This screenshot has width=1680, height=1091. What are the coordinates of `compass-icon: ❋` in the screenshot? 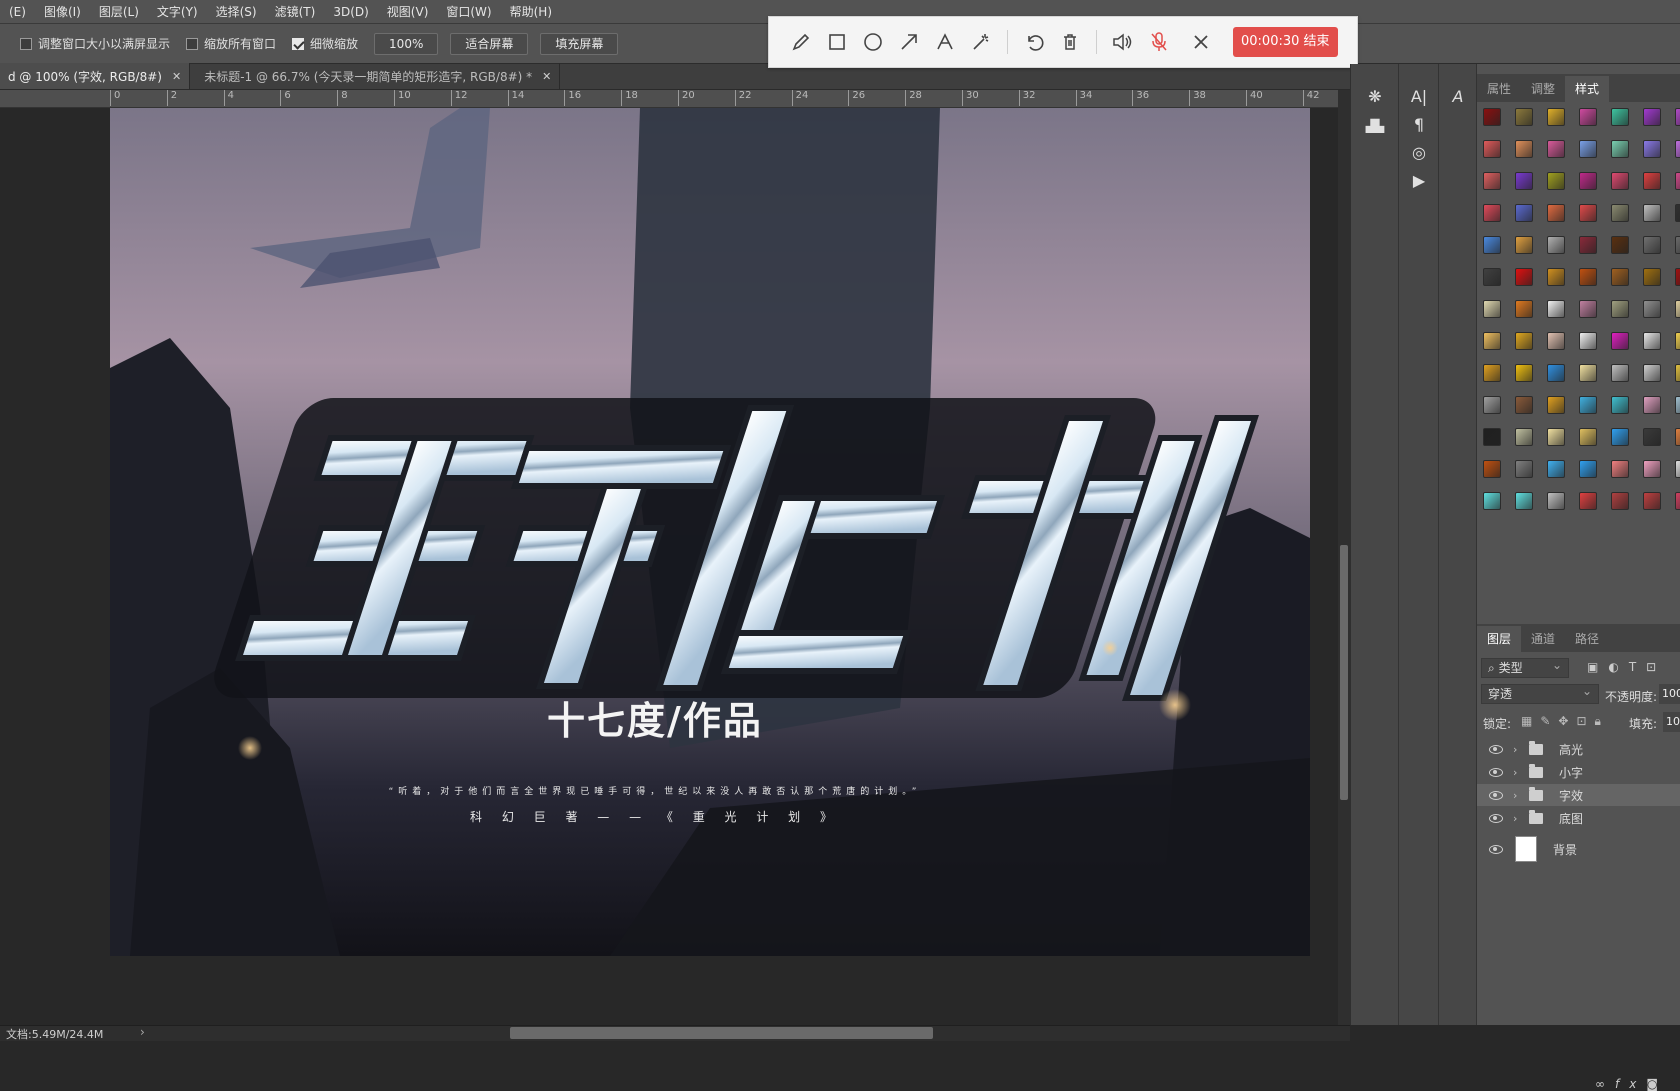 It's located at (1375, 96).